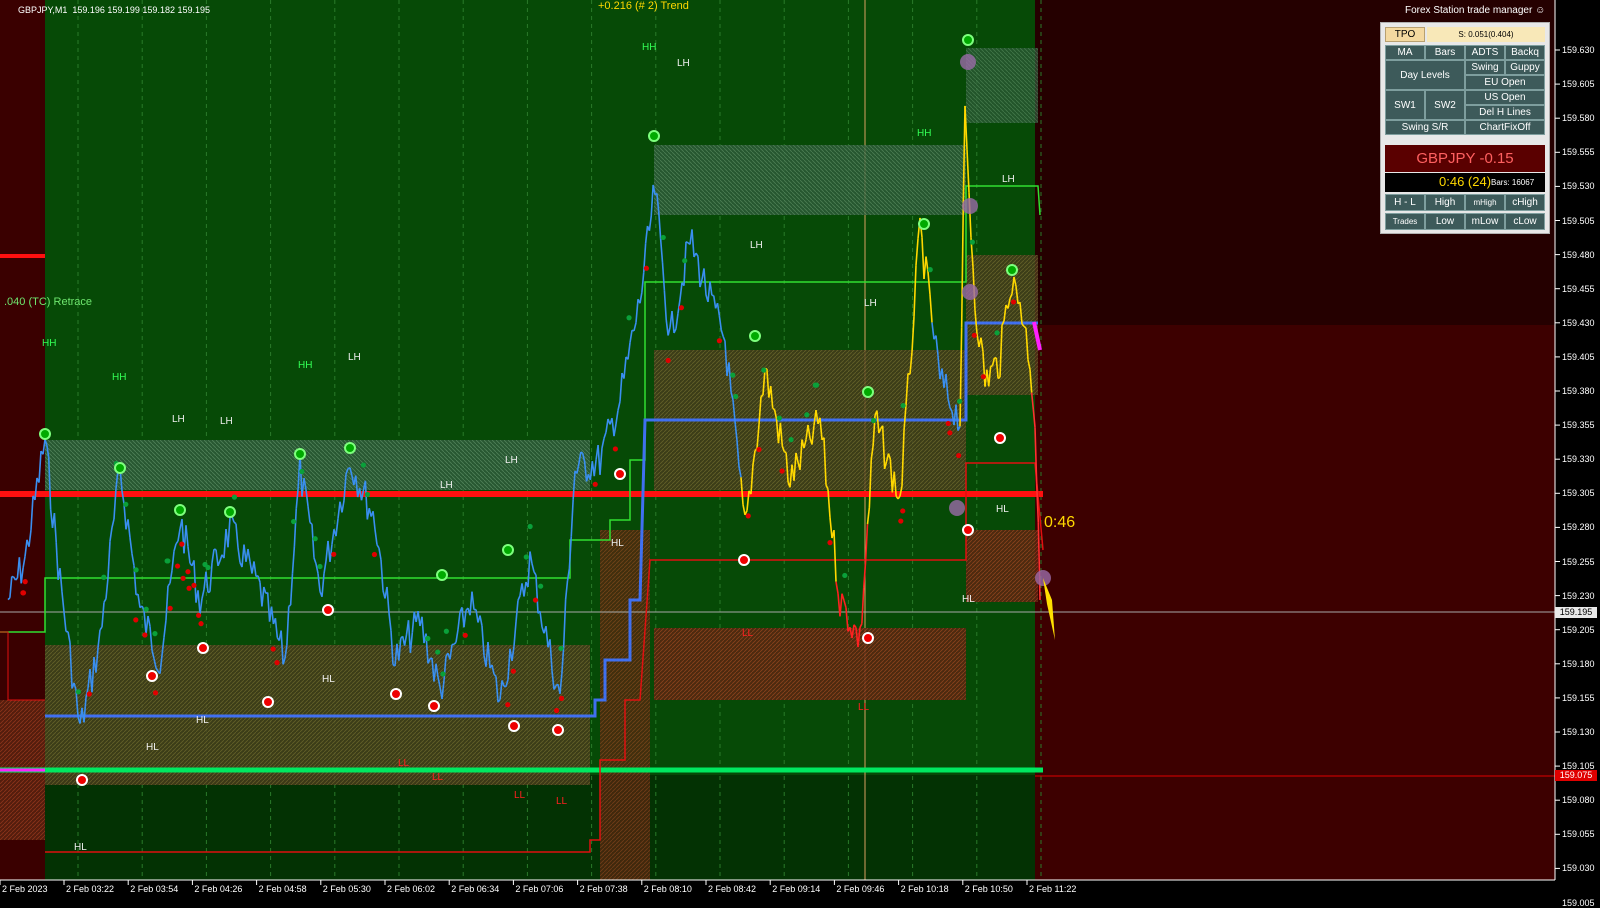 This screenshot has height=908, width=1600. I want to click on us-open-button: US Open, so click(1505, 97).